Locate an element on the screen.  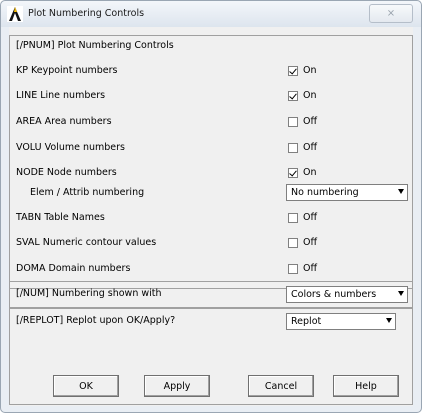
tabn-state: Off is located at coordinates (310, 217).